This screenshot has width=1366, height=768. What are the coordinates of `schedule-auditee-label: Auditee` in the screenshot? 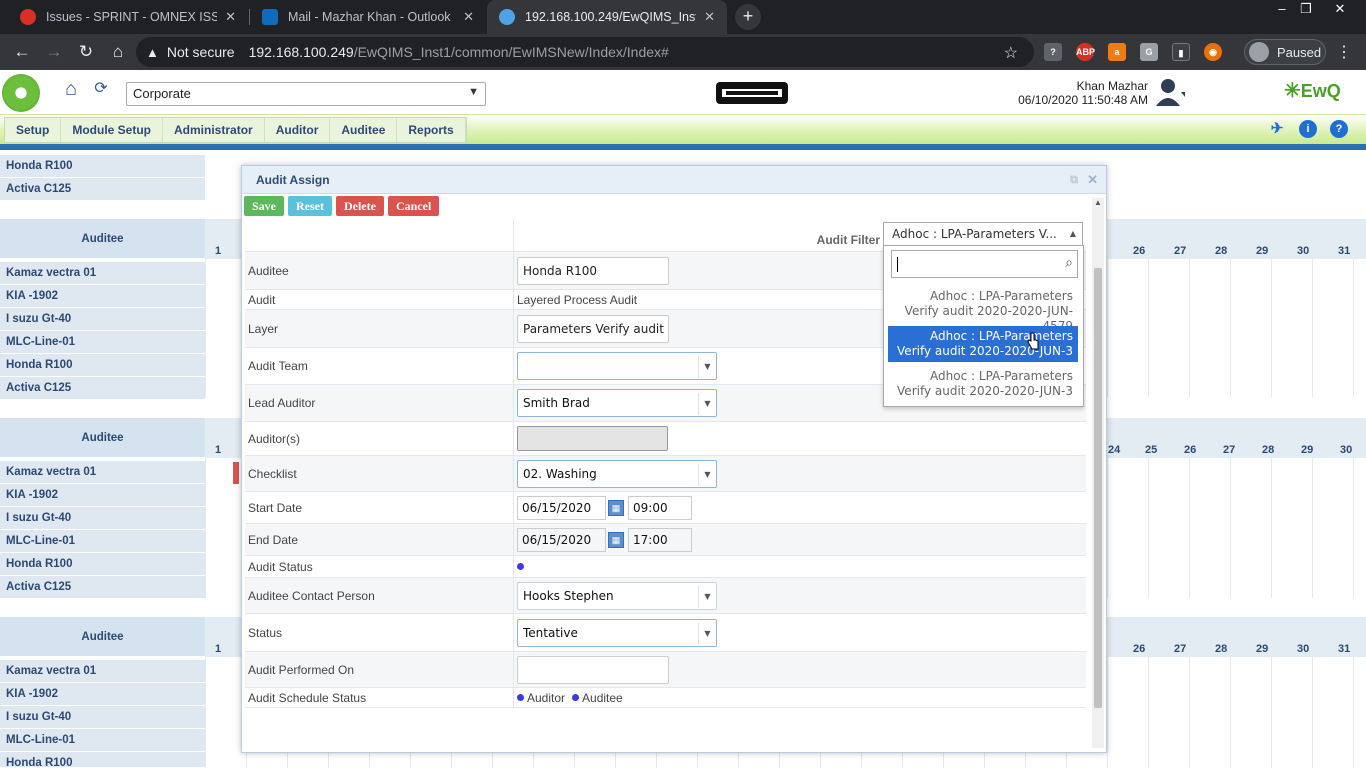 It's located at (602, 697).